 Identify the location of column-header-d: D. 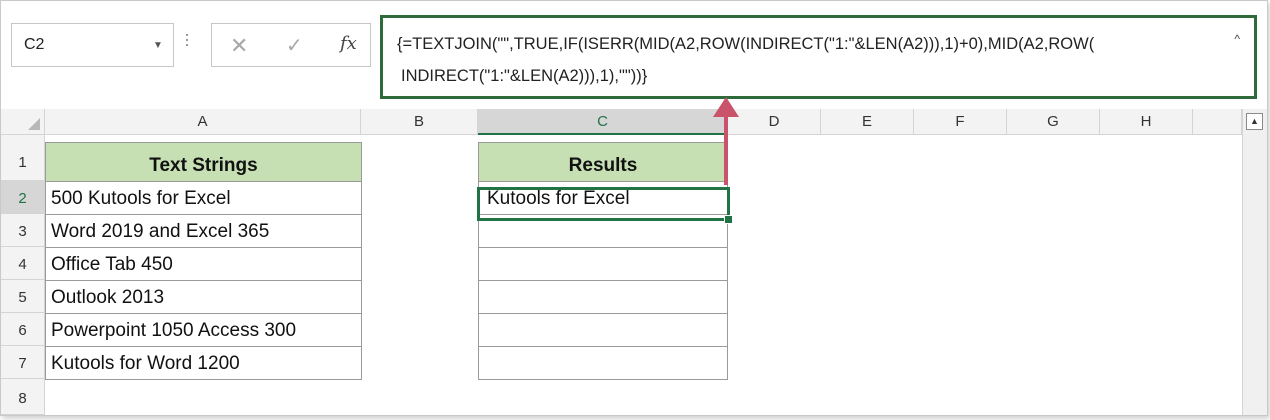
(774, 122).